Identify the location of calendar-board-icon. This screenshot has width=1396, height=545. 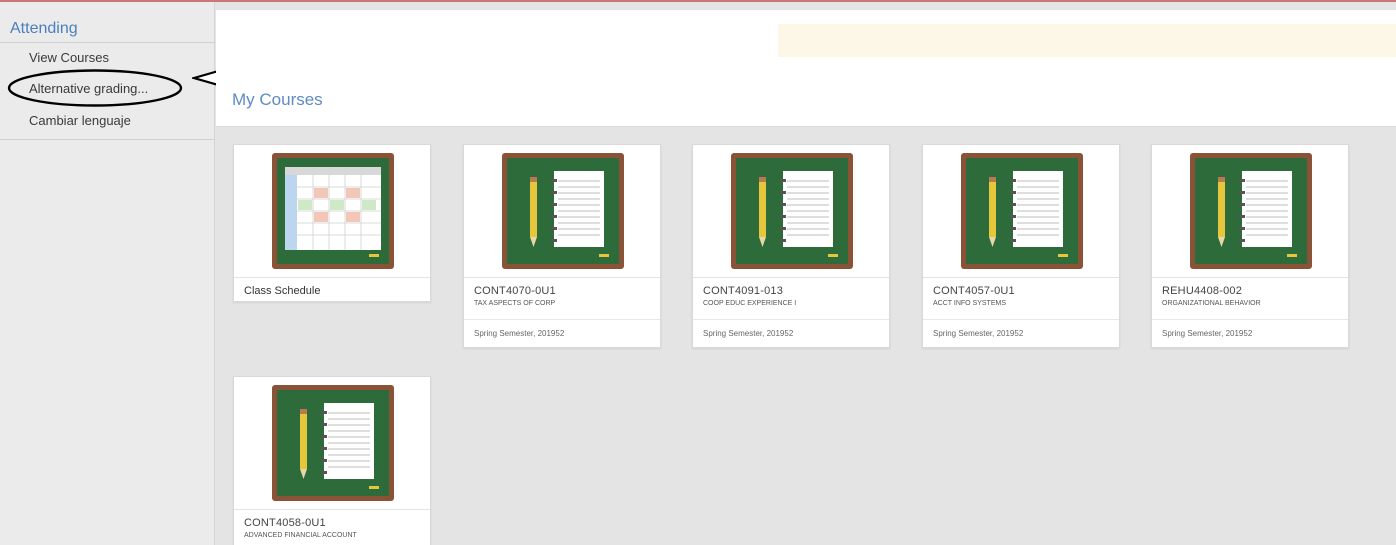
(333, 211).